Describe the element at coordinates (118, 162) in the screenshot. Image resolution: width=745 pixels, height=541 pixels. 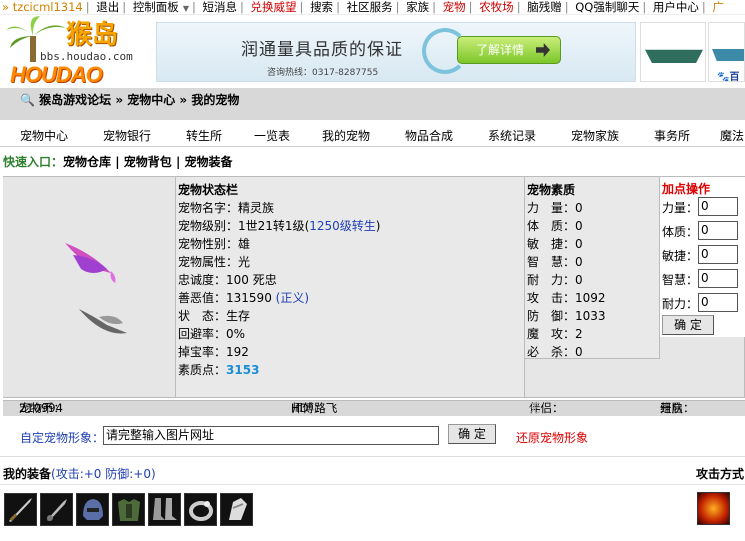
I see `quick-entry: 快速入口：宠物仓库 | 宠物背包 | 宠物装备` at that location.